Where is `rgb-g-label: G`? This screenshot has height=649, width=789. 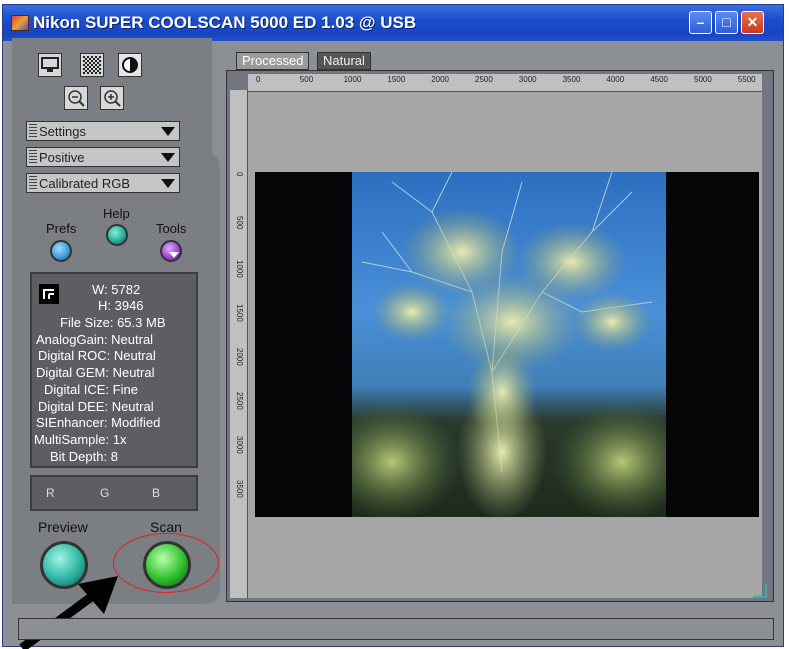
rgb-g-label: G is located at coordinates (105, 493).